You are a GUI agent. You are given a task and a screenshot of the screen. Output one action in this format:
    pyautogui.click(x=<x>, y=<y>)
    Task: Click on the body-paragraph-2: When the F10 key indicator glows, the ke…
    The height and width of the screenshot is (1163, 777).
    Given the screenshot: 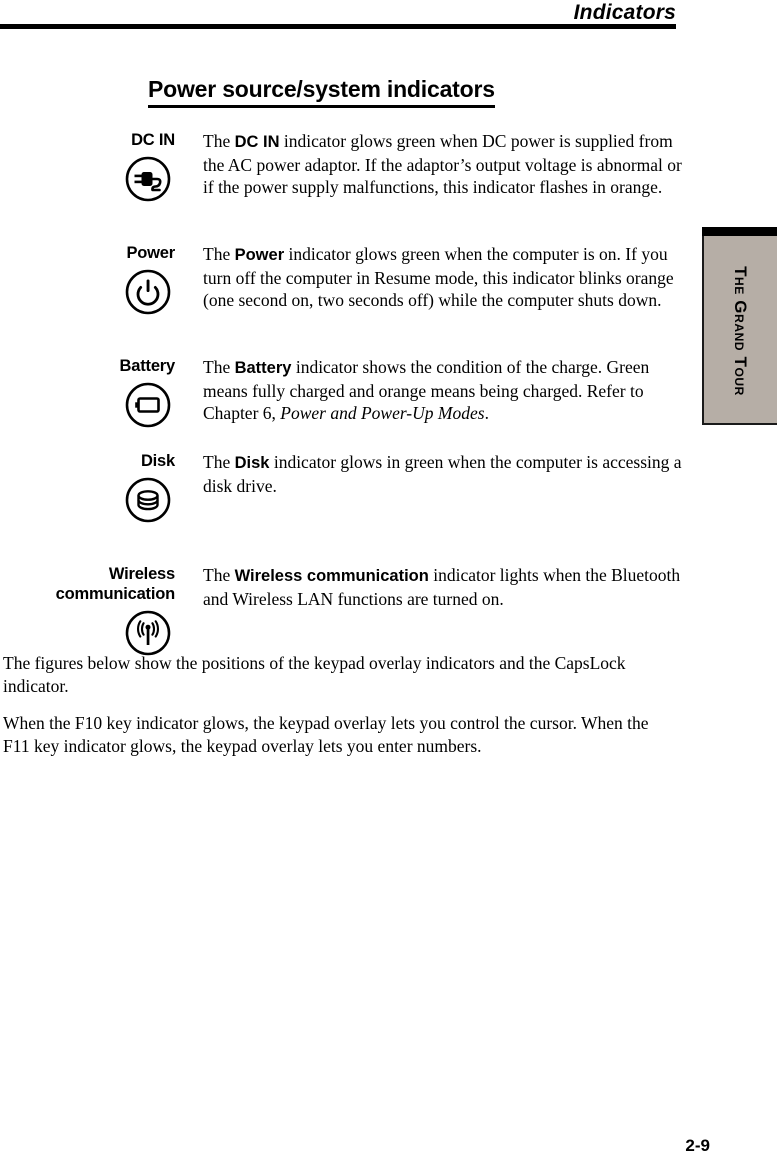 What is the action you would take?
    pyautogui.click(x=326, y=734)
    